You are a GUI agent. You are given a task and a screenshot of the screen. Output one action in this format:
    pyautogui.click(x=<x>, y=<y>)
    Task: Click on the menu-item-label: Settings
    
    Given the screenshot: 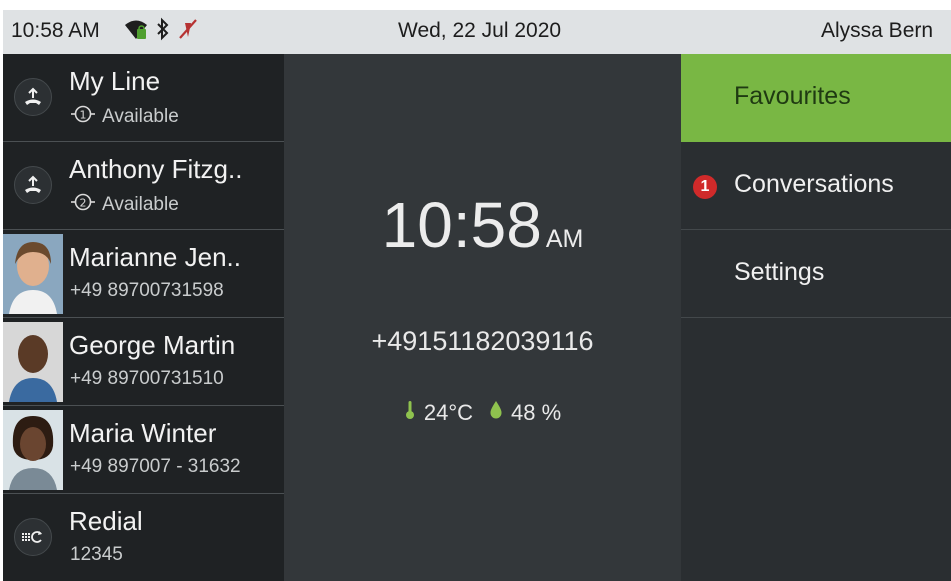 What is the action you would take?
    pyautogui.click(x=779, y=272)
    